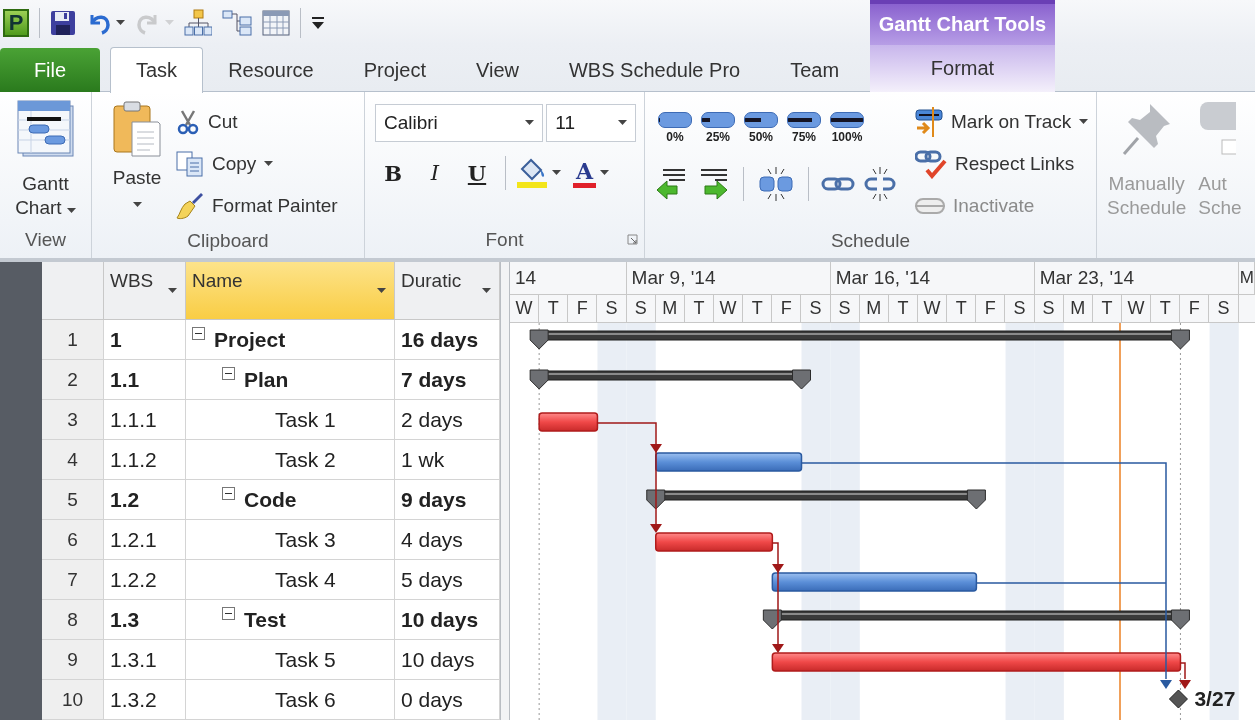 The width and height of the screenshot is (1255, 720). I want to click on save-icon, so click(63, 22).